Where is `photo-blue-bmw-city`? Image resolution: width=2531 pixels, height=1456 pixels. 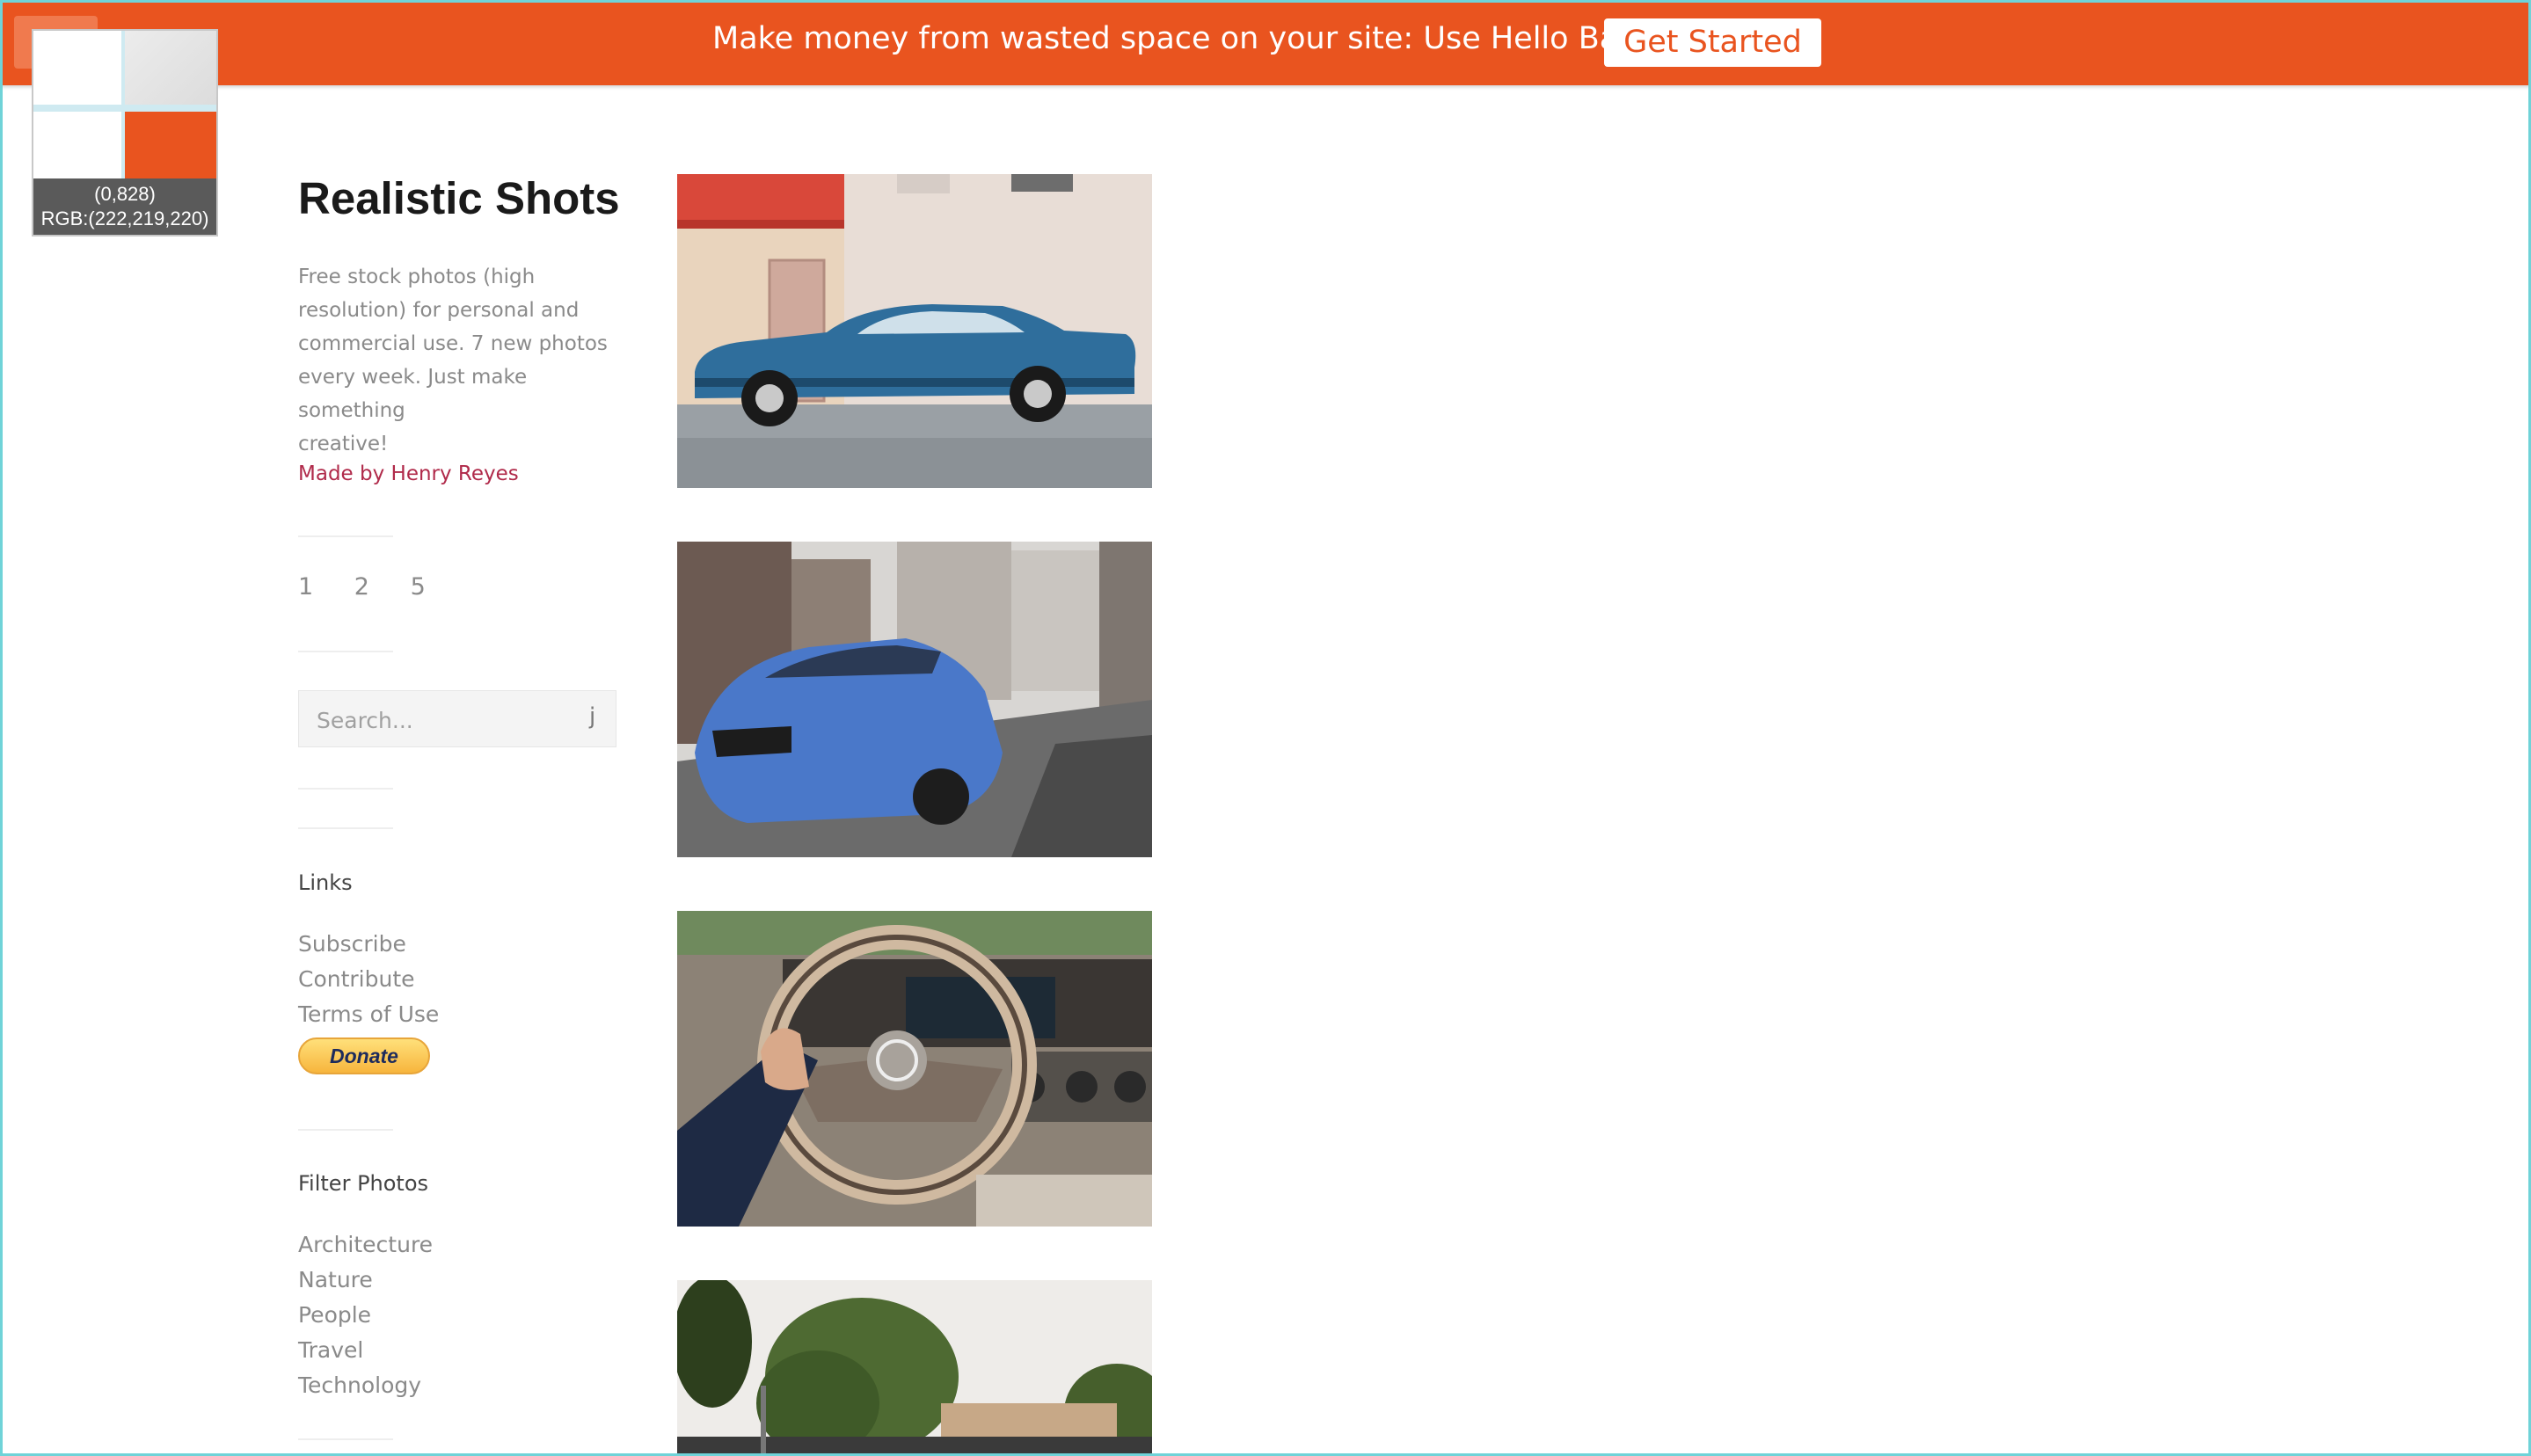 photo-blue-bmw-city is located at coordinates (914, 699).